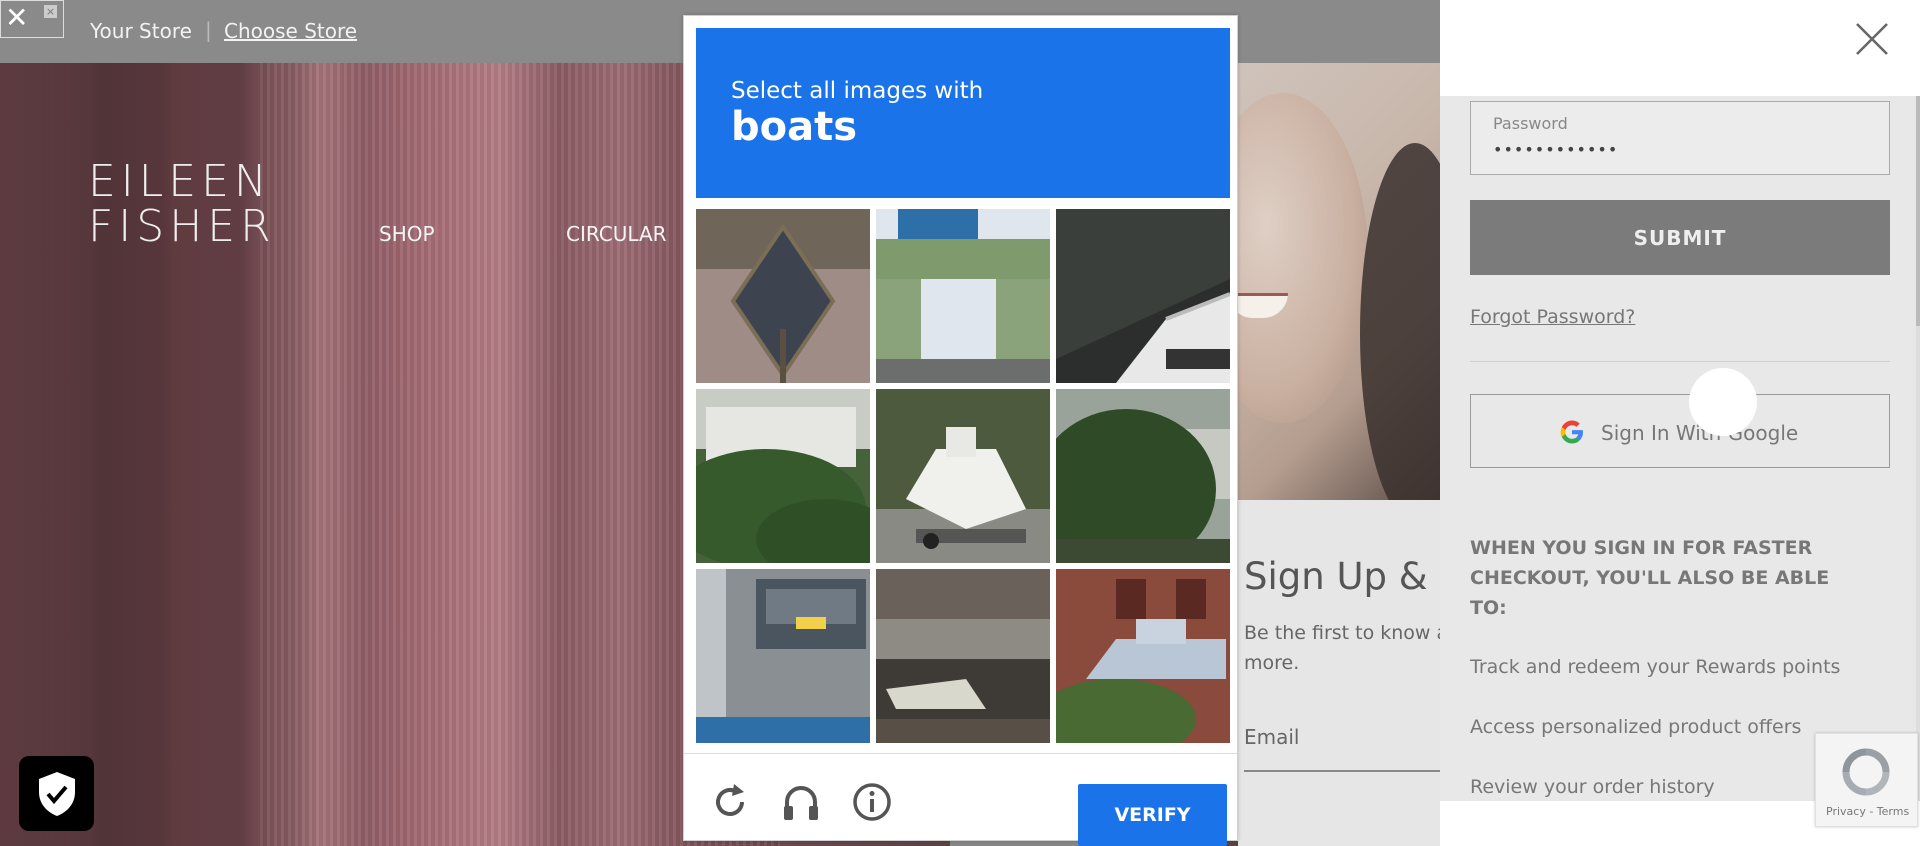 The height and width of the screenshot is (846, 1920). What do you see at coordinates (1918, 211) in the screenshot?
I see `drawer-scroll-thumb` at bounding box center [1918, 211].